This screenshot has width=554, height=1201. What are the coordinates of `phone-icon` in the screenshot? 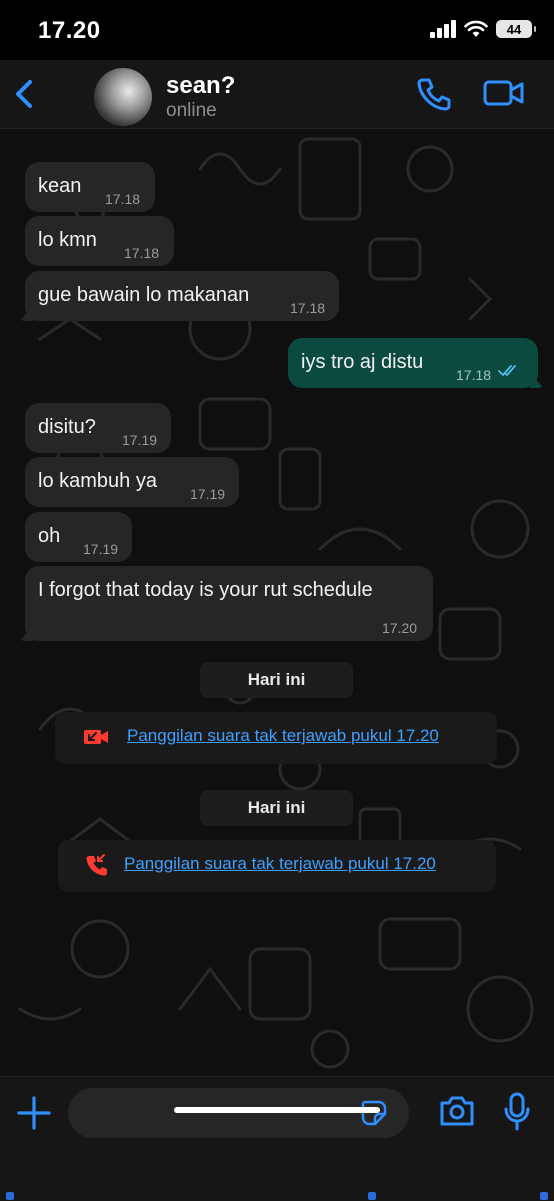 It's located at (433, 93).